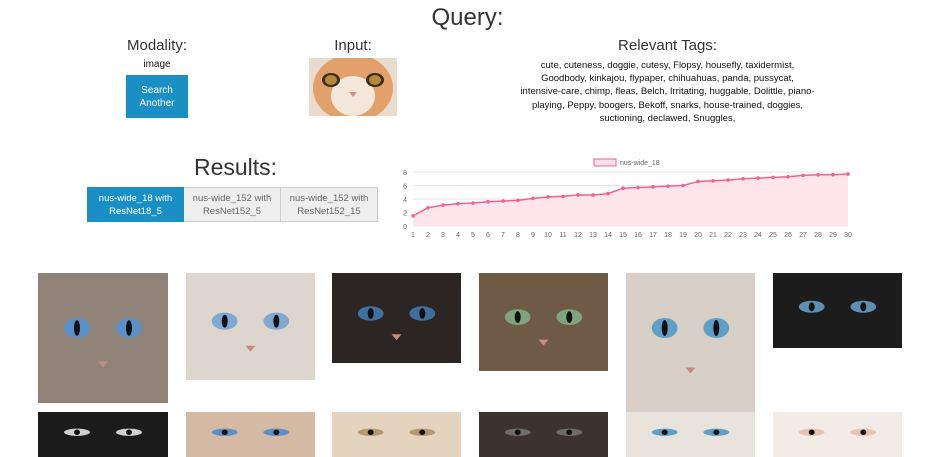 This screenshot has height=457, width=935. Describe the element at coordinates (488, 235) in the screenshot. I see `x-tick-label: 6` at that location.